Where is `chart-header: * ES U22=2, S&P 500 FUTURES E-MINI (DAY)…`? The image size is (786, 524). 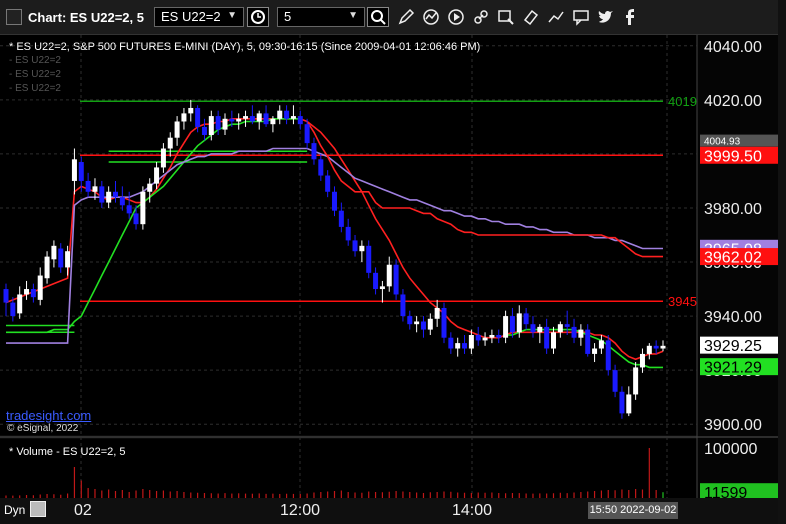 chart-header: * ES U22=2, S&P 500 FUTURES E-MINI (DAY)… is located at coordinates (245, 47).